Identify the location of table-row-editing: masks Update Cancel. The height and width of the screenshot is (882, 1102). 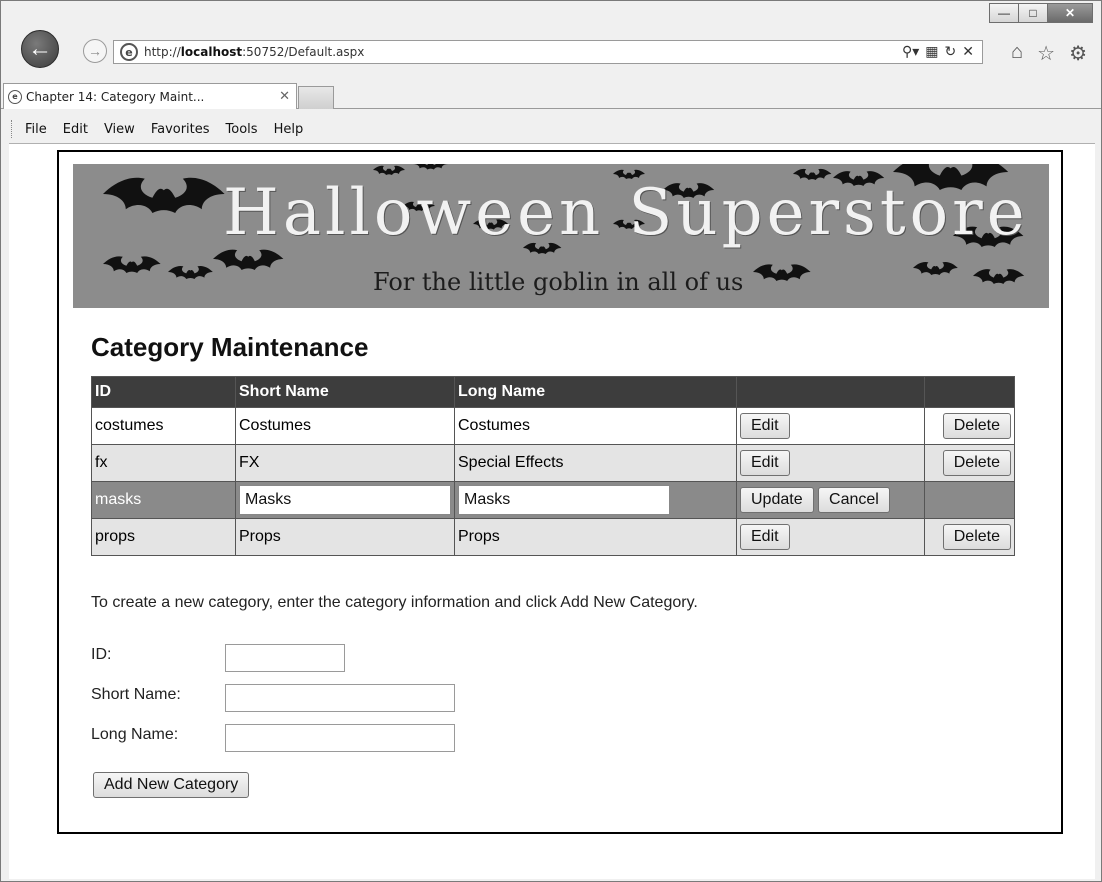
(553, 500).